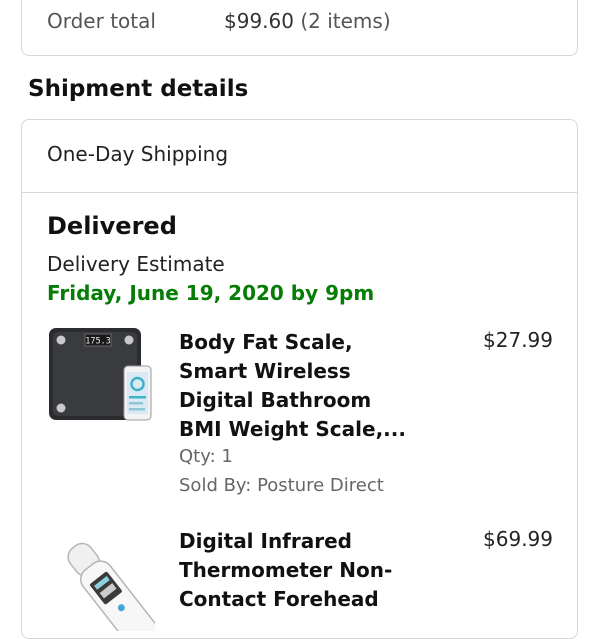 The image size is (600, 639). What do you see at coordinates (101, 21) in the screenshot?
I see `order-total-label: Order total` at bounding box center [101, 21].